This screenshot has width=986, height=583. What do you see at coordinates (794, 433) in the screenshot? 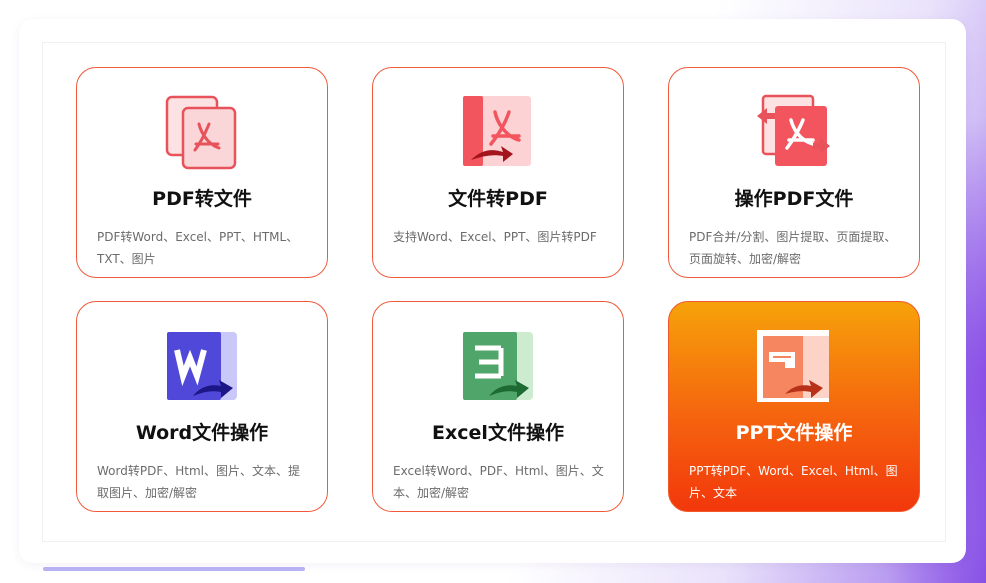
I see `card-title: PPT文件操作` at bounding box center [794, 433].